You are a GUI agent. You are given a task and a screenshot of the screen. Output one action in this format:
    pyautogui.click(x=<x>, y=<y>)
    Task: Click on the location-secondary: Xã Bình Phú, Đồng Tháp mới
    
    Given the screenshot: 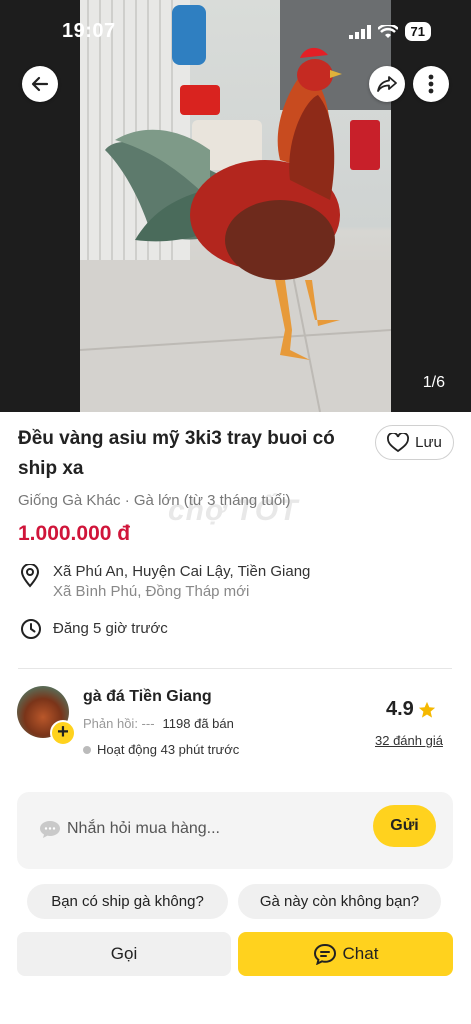 What is the action you would take?
    pyautogui.click(x=151, y=591)
    